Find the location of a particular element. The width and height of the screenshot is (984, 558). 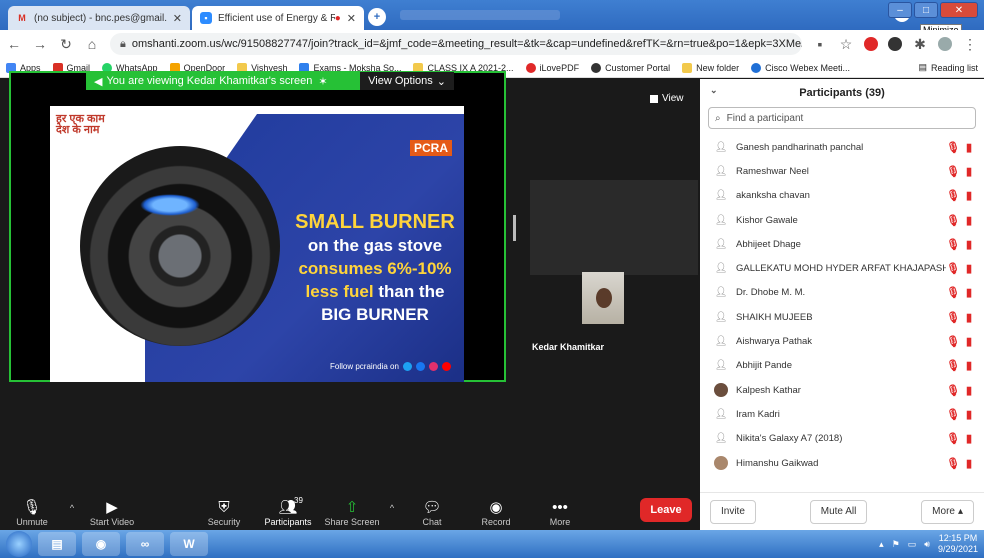

star-icon: ☆ is located at coordinates (846, 44).